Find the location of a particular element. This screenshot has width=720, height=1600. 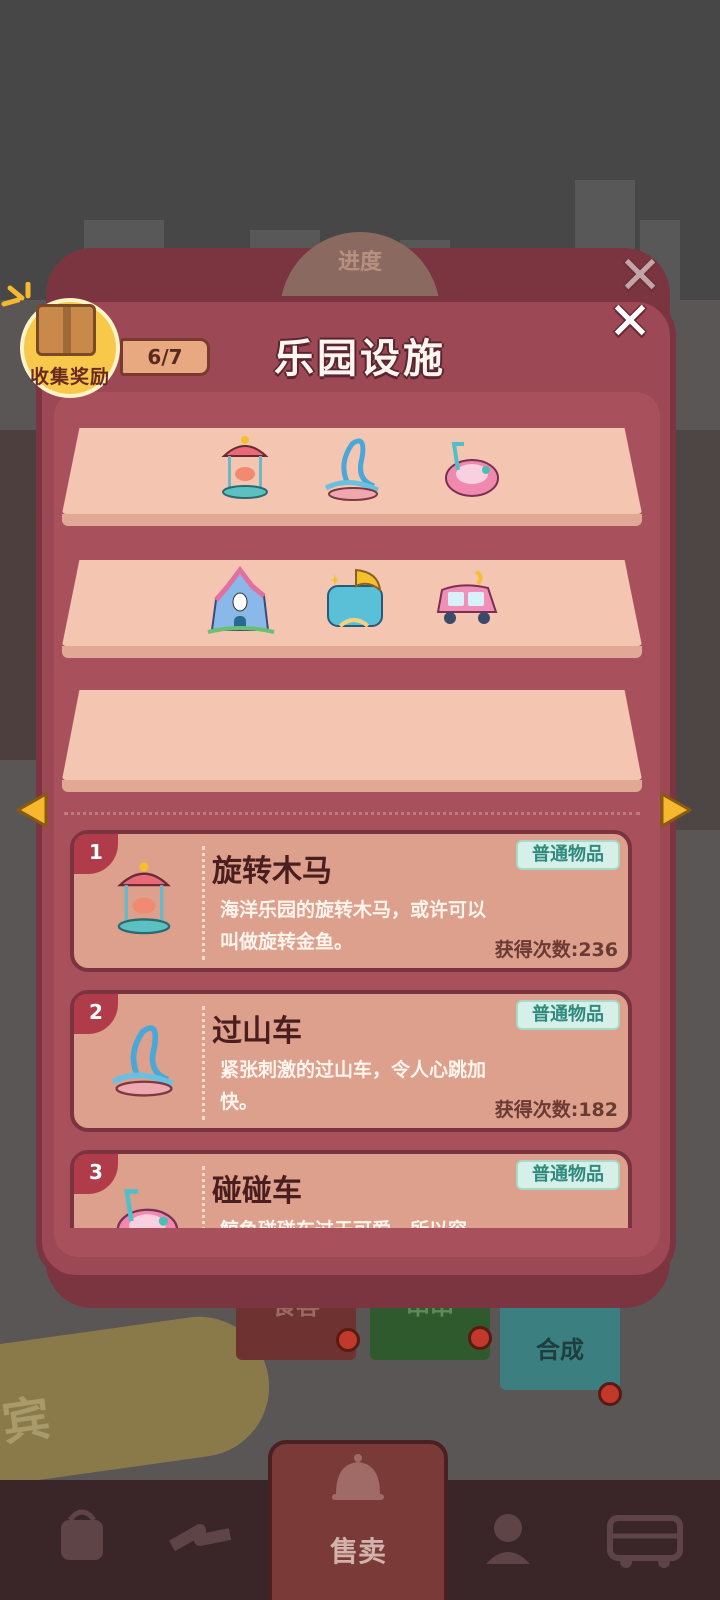

item-description: 海洋乐园的旋转木马，或许可以叫做旋转金鱼。 is located at coordinates (353, 926).